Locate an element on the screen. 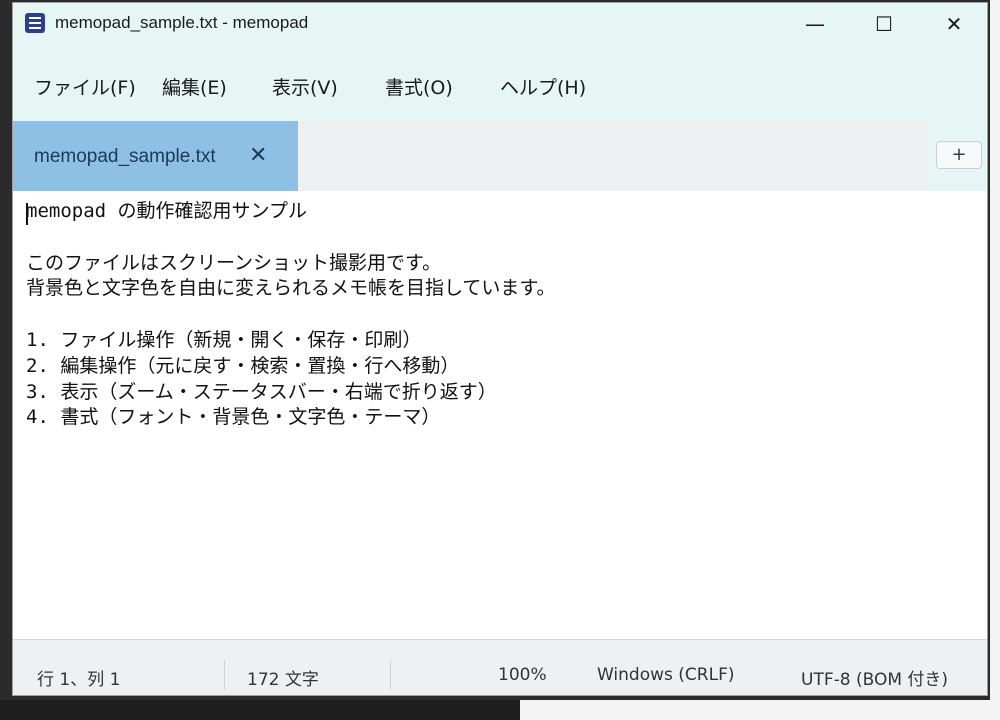 The height and width of the screenshot is (720, 1000). menu-view: 表示(V) is located at coordinates (305, 86).